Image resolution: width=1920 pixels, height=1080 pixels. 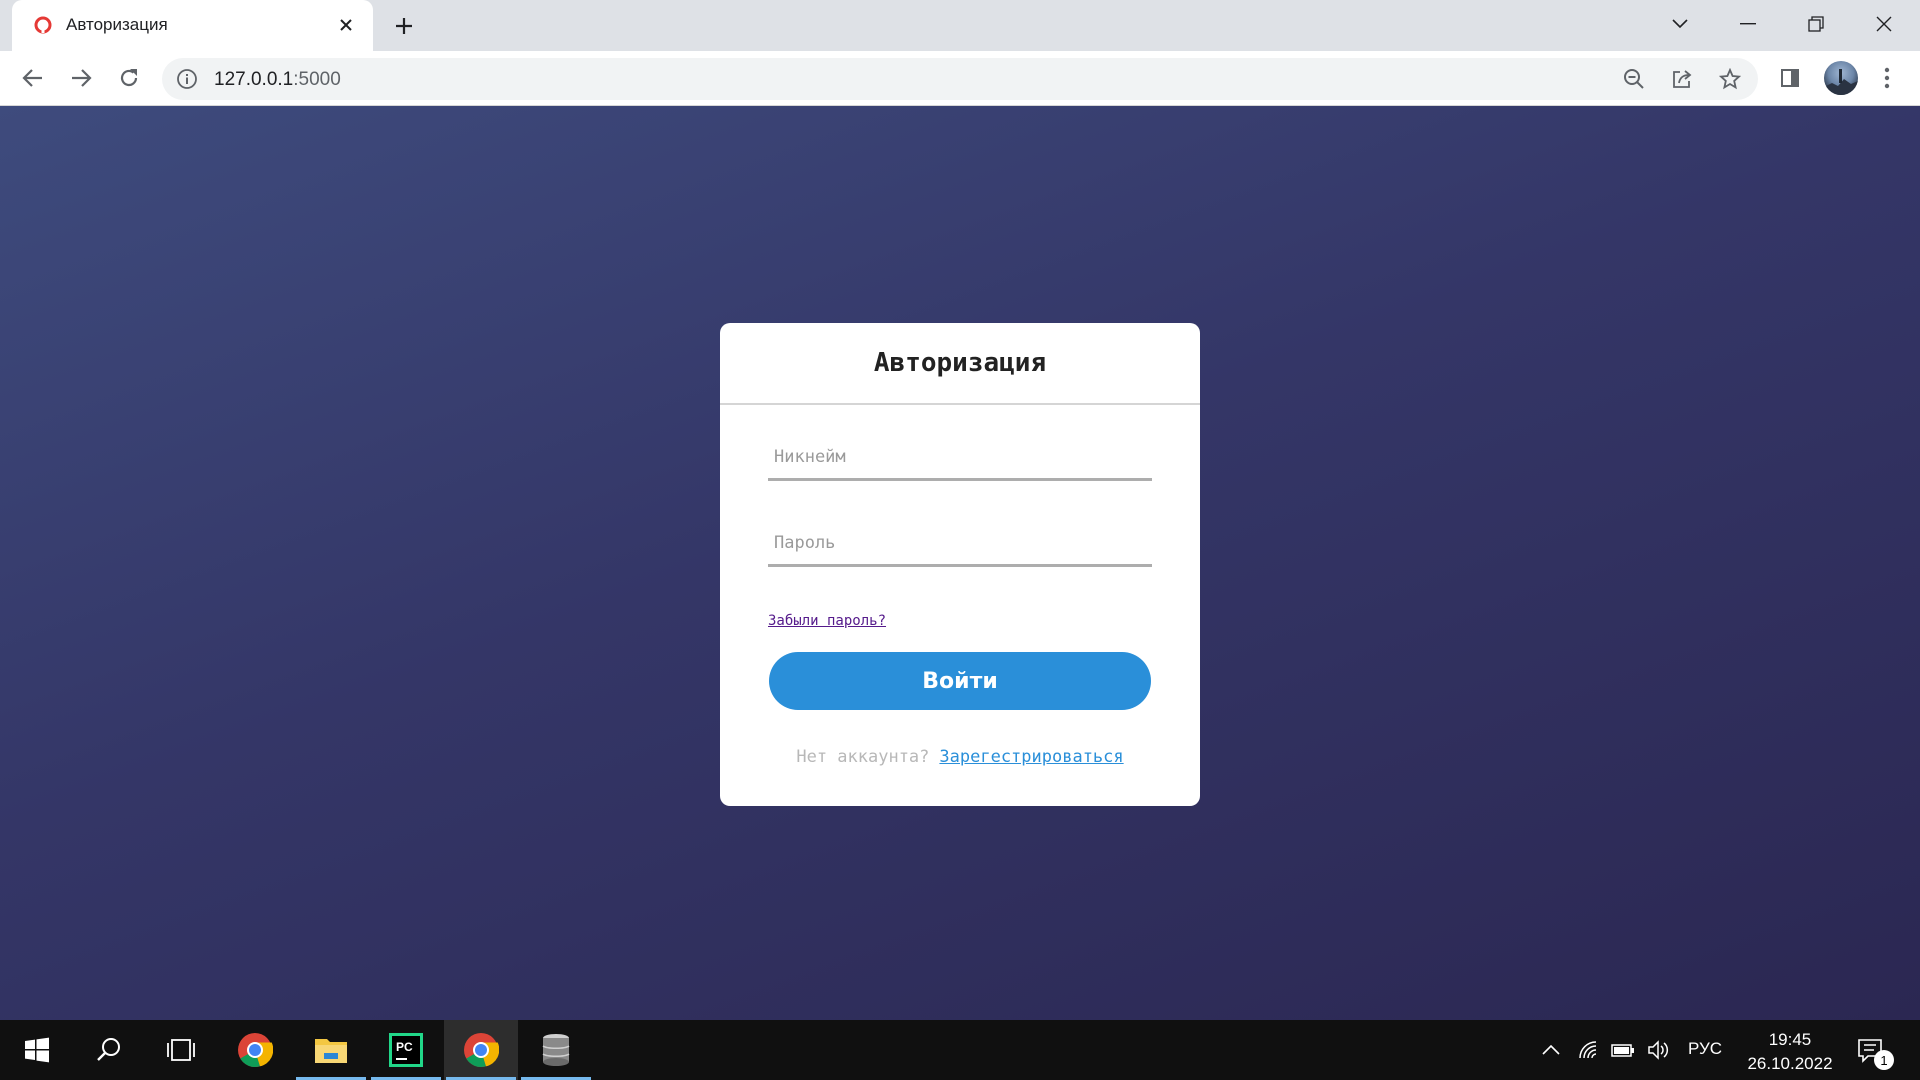 What do you see at coordinates (109, 1050) in the screenshot?
I see `search-icon` at bounding box center [109, 1050].